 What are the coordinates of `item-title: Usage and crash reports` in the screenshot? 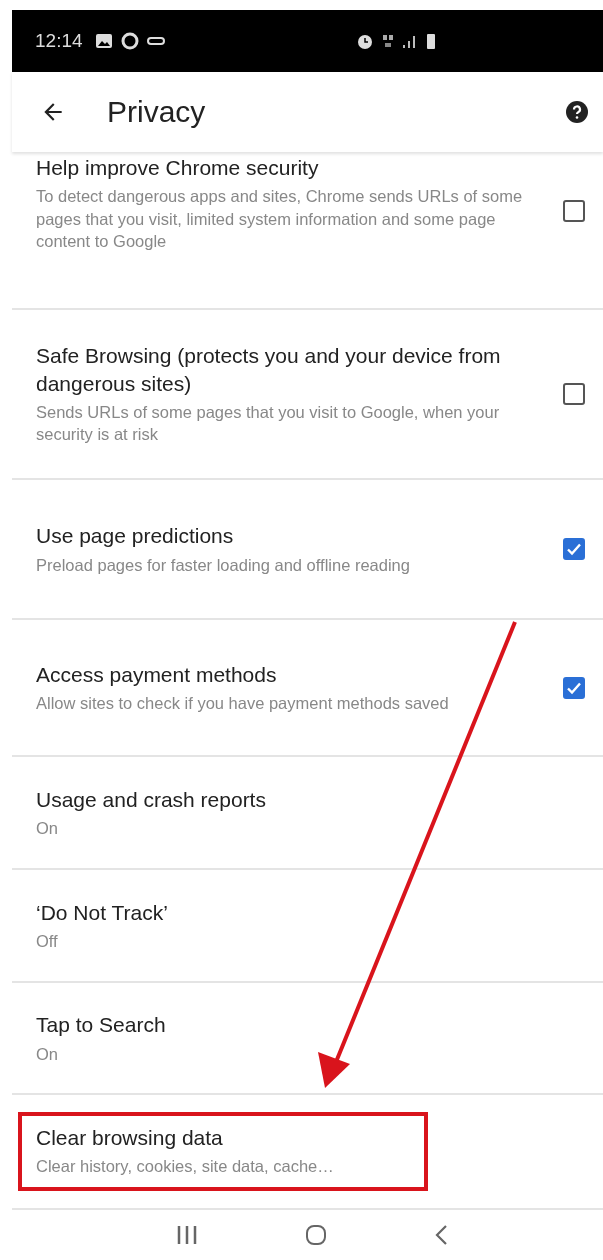 It's located at (151, 799).